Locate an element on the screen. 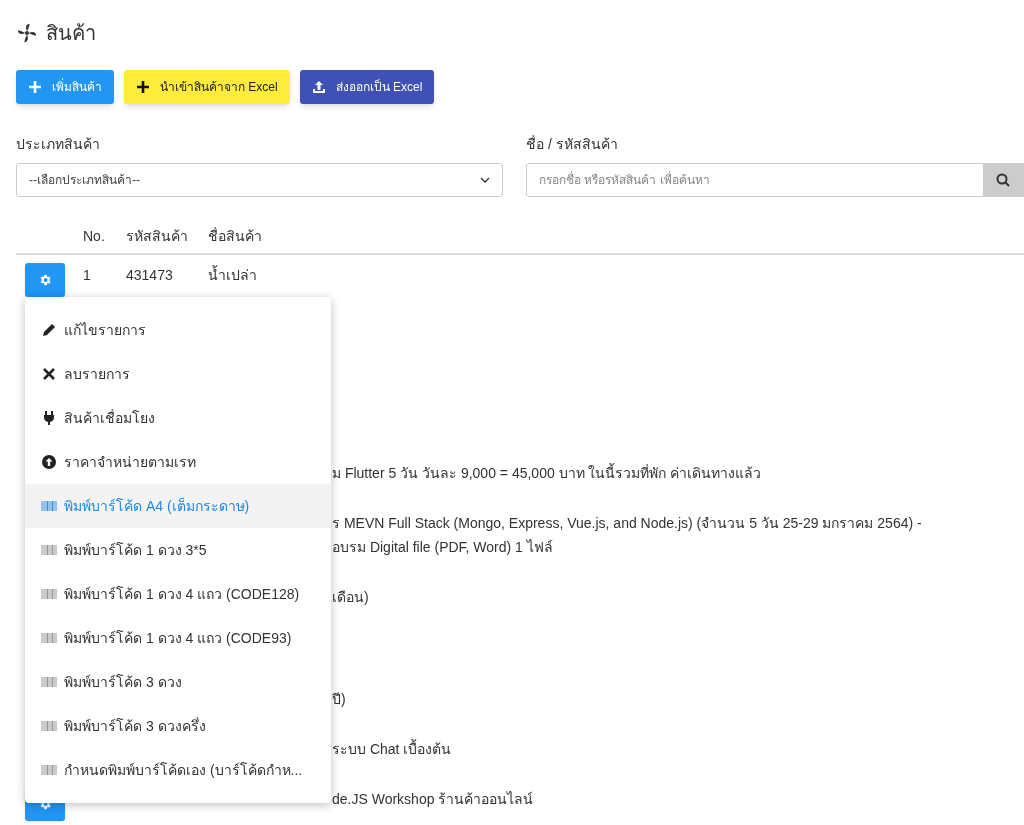 Image resolution: width=1024 pixels, height=825 pixels. table-cell-text: ร MEVN Full Stack (Mongo, Express, Vue.js, and Node.js) (จำนวน 5 วัน 25-29 มกราคม 2564) - is located at coordinates (627, 523).